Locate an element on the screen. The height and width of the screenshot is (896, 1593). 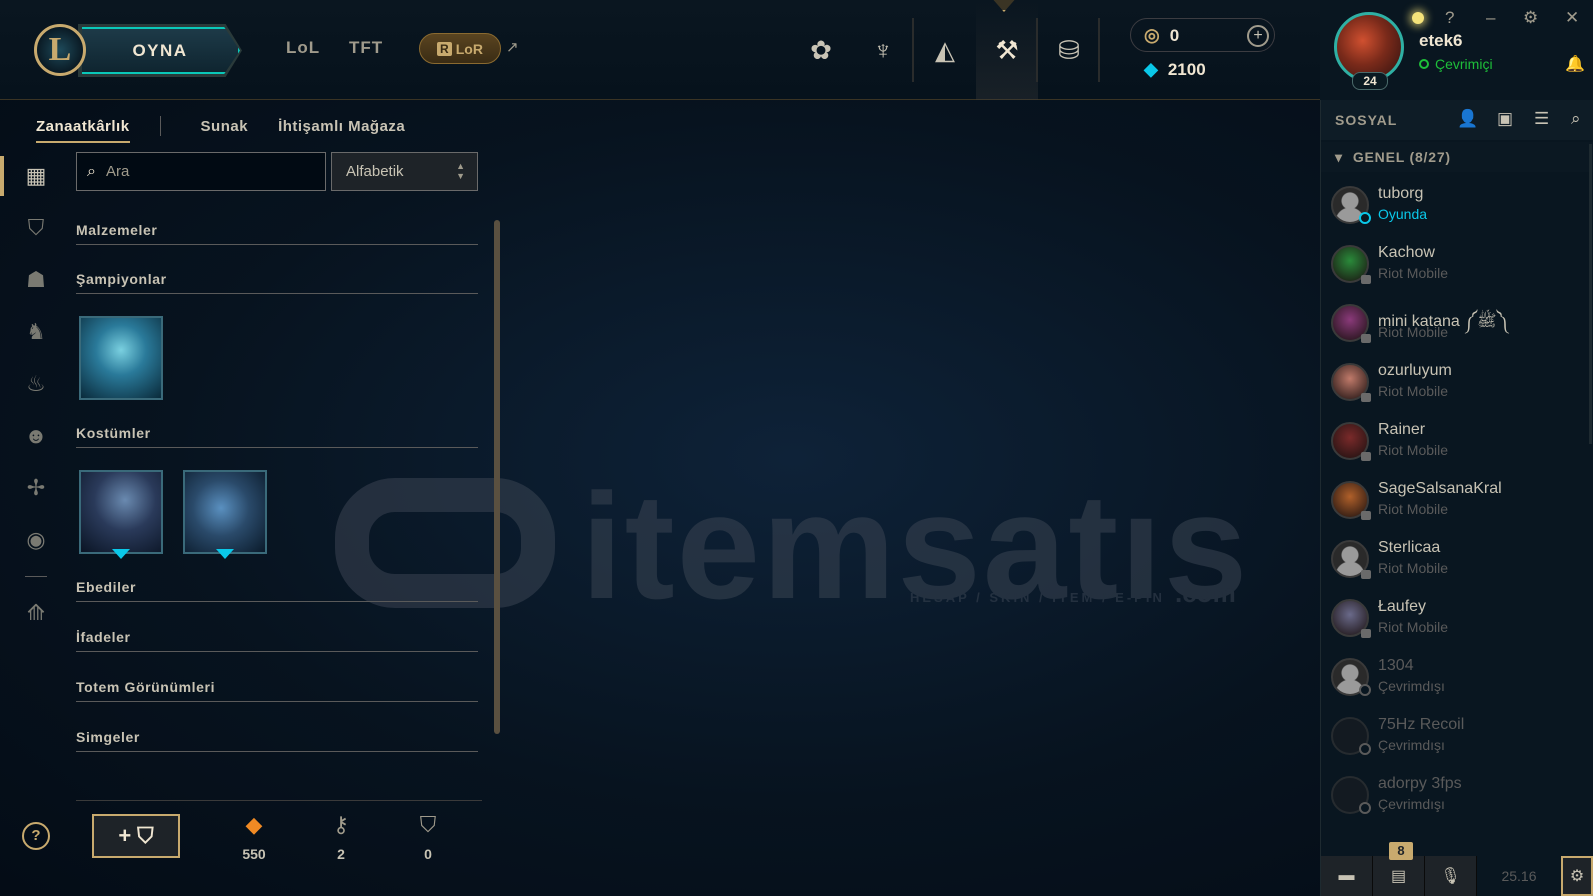
category-ward-skins: Totem Görünümleri is located at coordinates (277, 690).